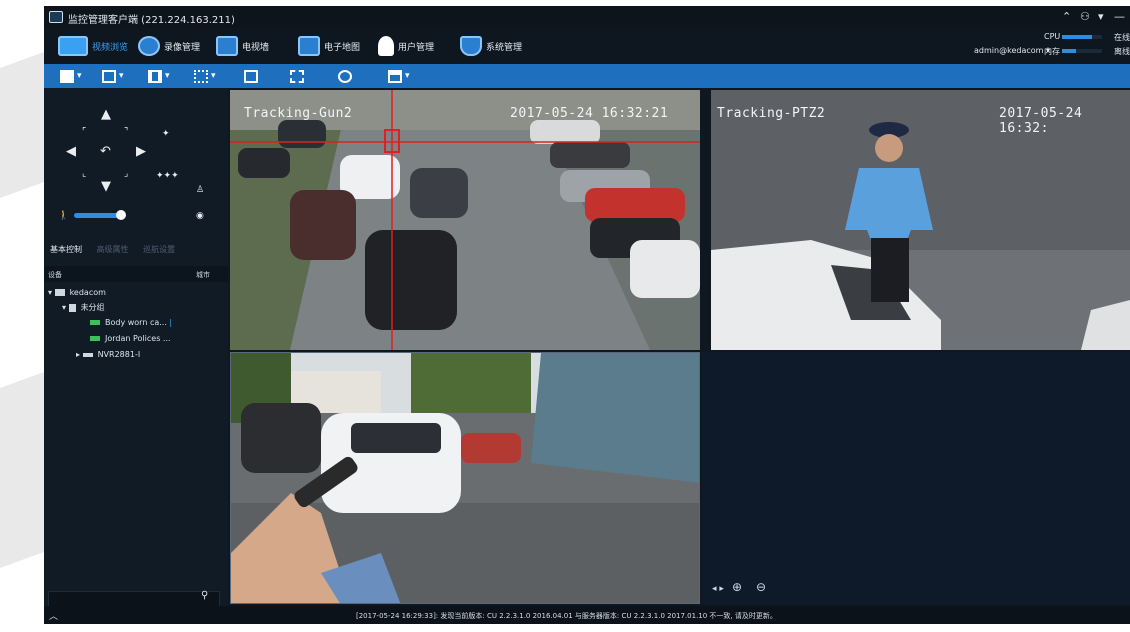 The height and width of the screenshot is (632, 1130). Describe the element at coordinates (297, 76) in the screenshot. I see `fullscreen-icon` at that location.